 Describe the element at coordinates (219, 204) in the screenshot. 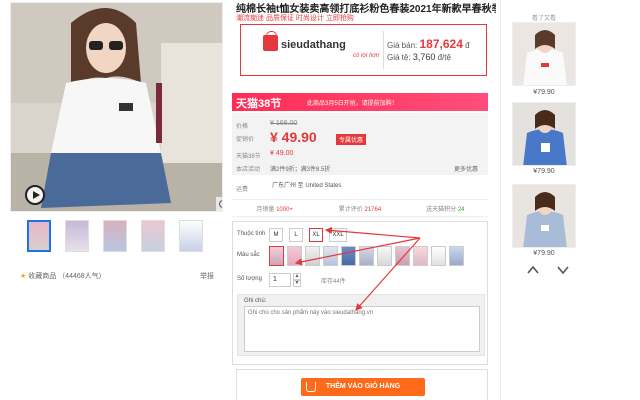

I see `zoom-icon` at that location.